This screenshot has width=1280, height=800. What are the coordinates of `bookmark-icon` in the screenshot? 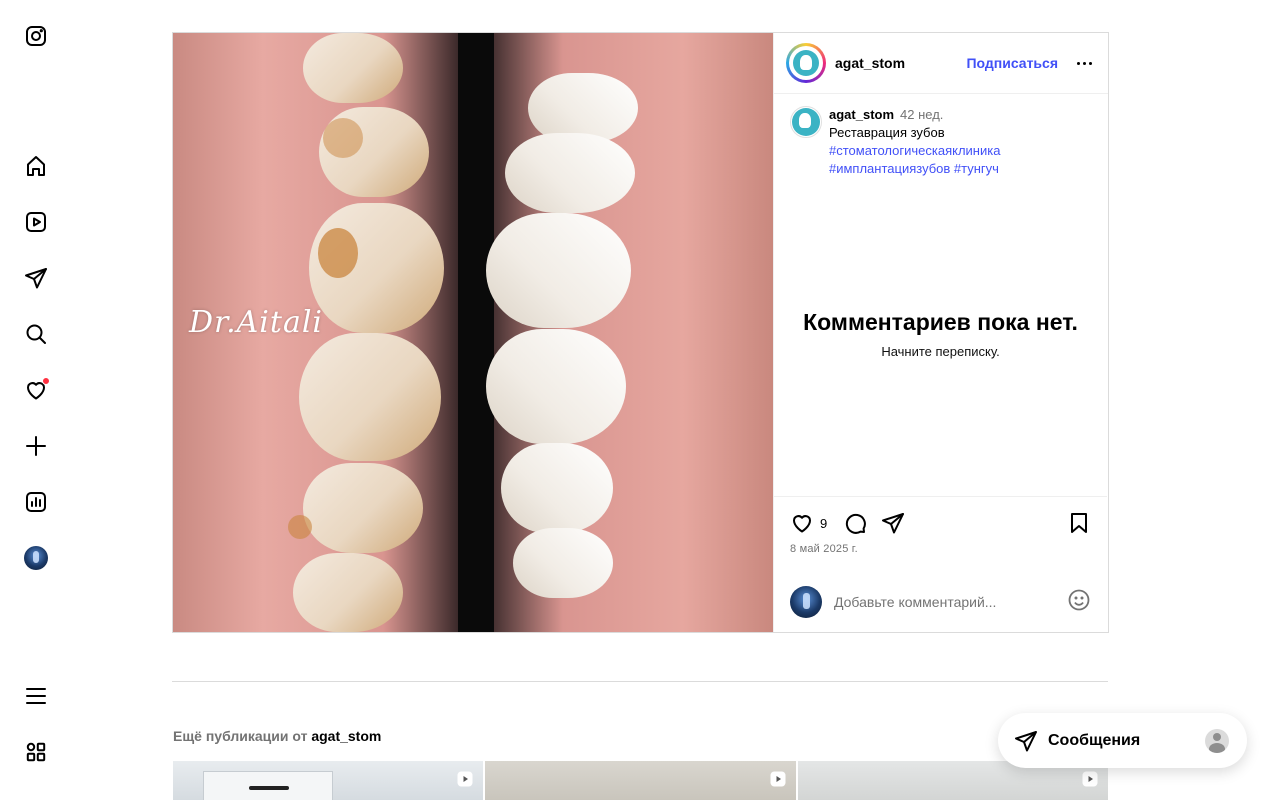 It's located at (1079, 523).